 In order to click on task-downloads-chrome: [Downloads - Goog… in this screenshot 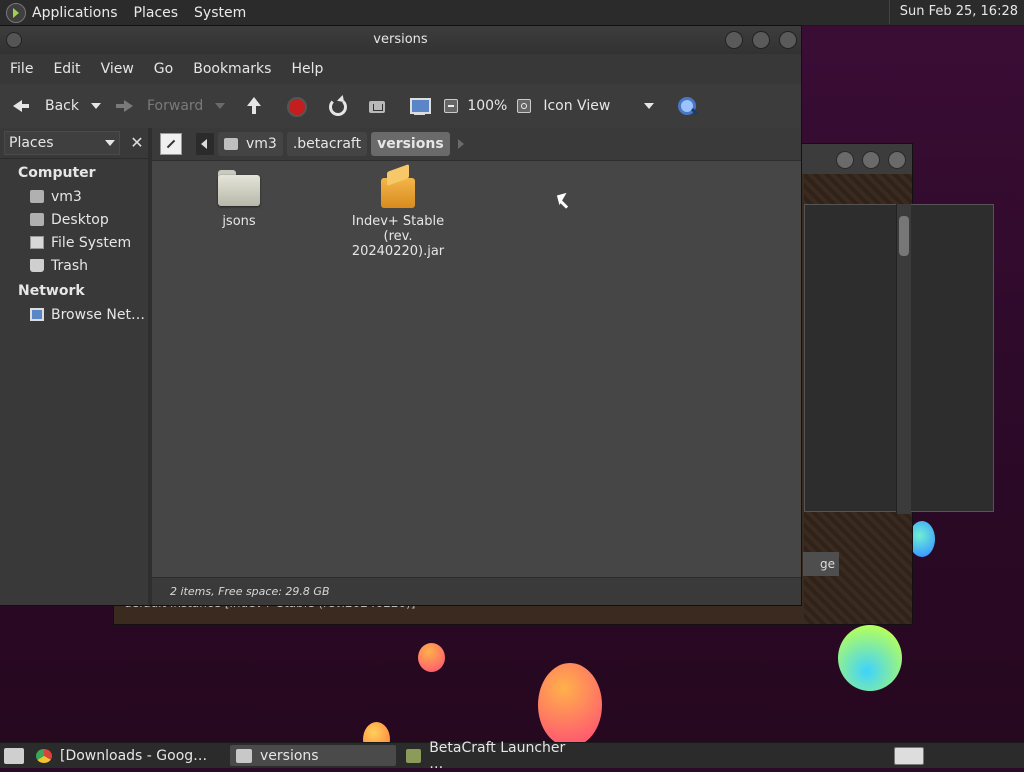, I will do `click(128, 755)`.